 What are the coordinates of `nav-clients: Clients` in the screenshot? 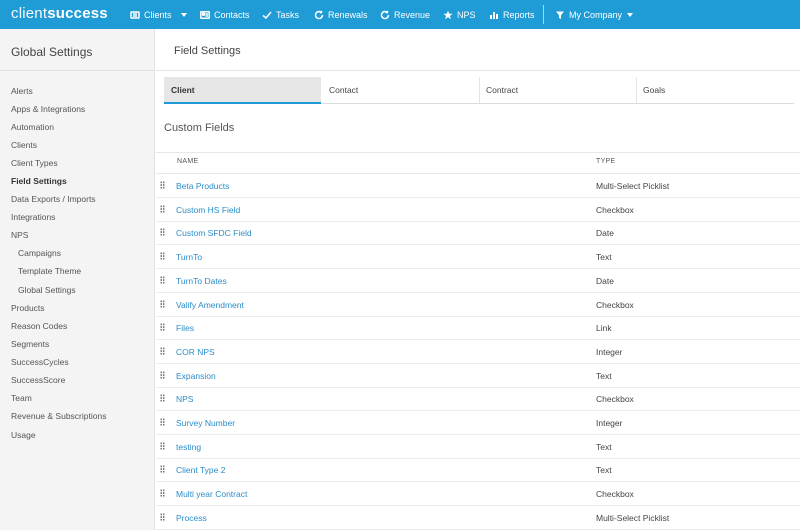 It's located at (150, 14).